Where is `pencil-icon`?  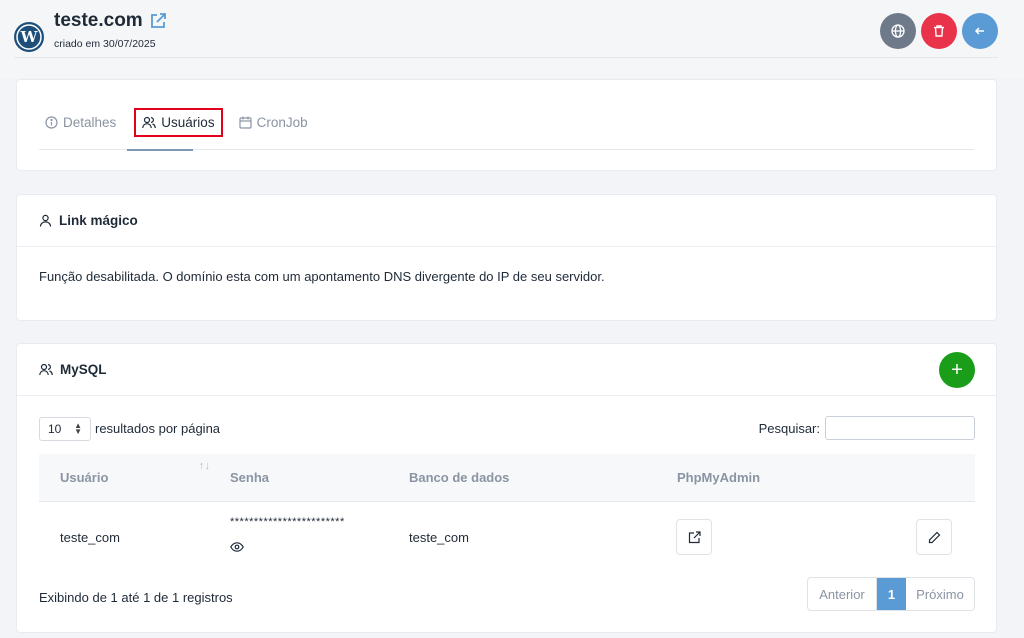 pencil-icon is located at coordinates (934, 537).